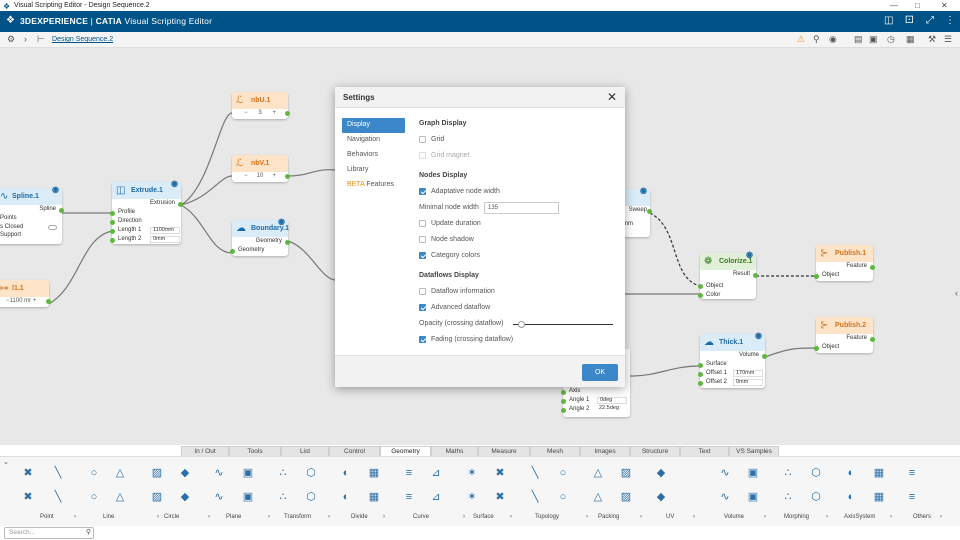  Describe the element at coordinates (888, 20) in the screenshot. I see `layout-icon: ◫` at that location.